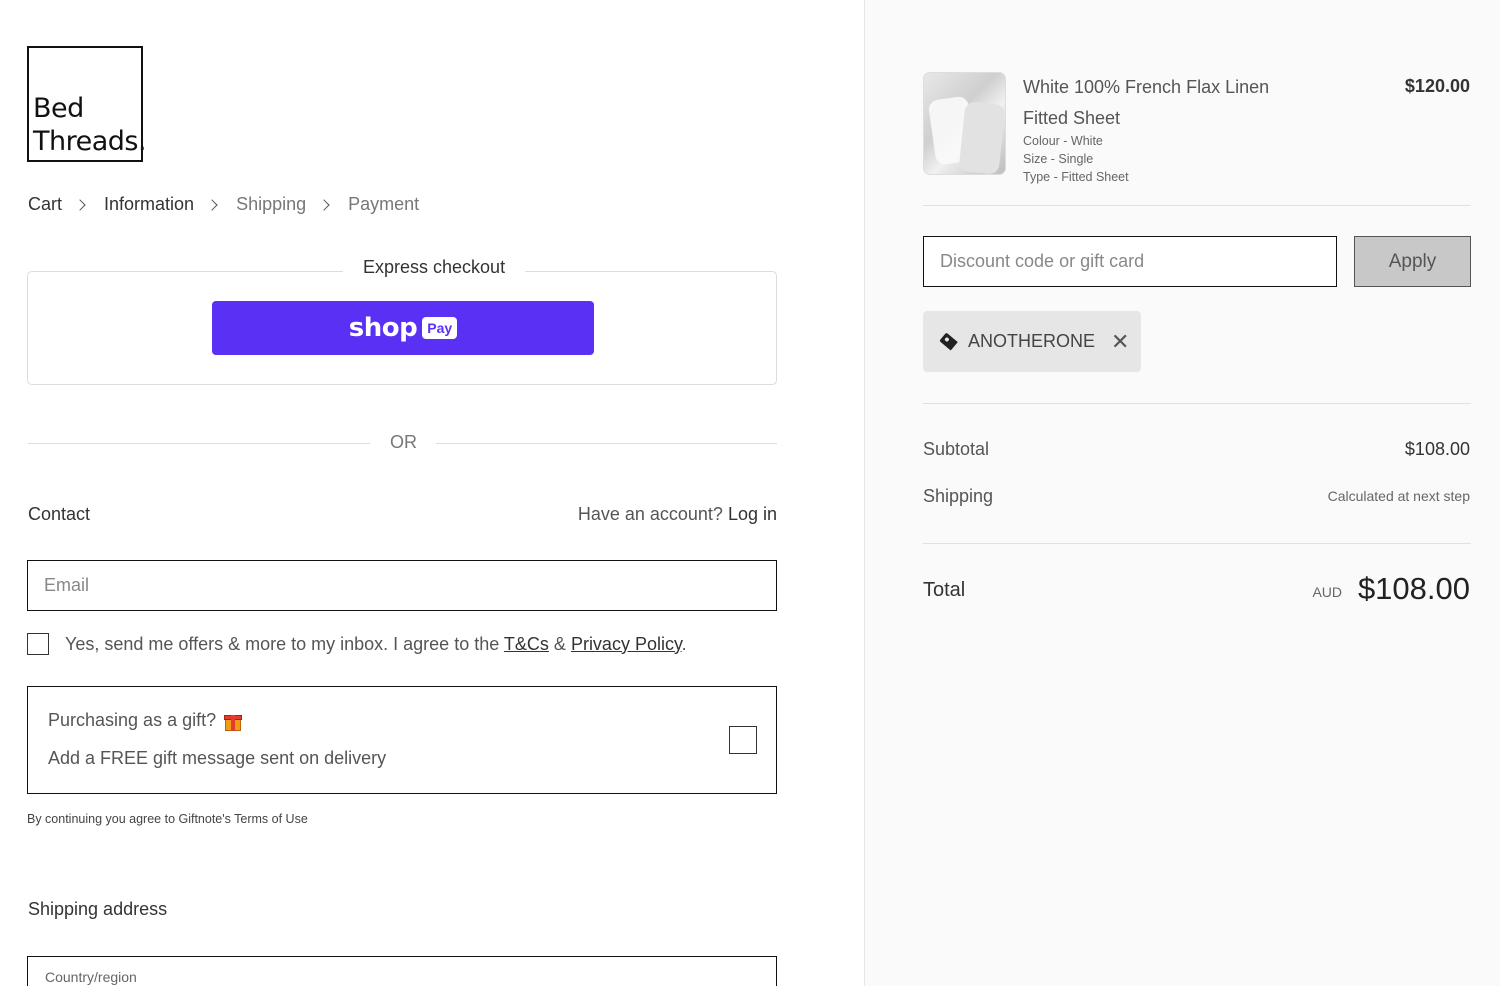 This screenshot has height=986, width=1500. What do you see at coordinates (559, 643) in the screenshot?
I see `consent-amp: &` at bounding box center [559, 643].